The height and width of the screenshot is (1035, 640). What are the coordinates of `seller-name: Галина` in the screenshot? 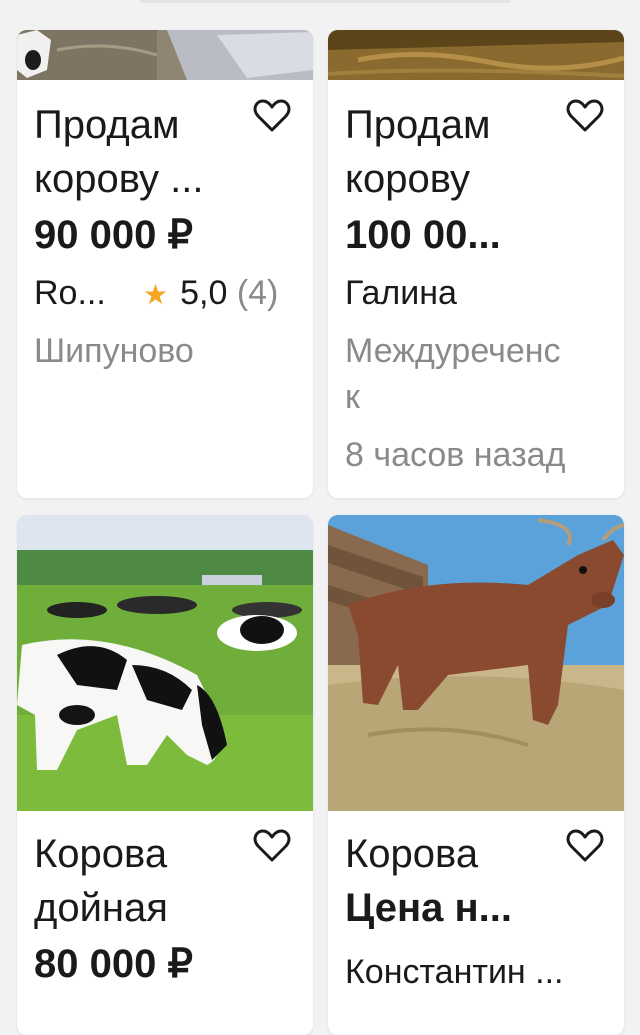 It's located at (401, 293).